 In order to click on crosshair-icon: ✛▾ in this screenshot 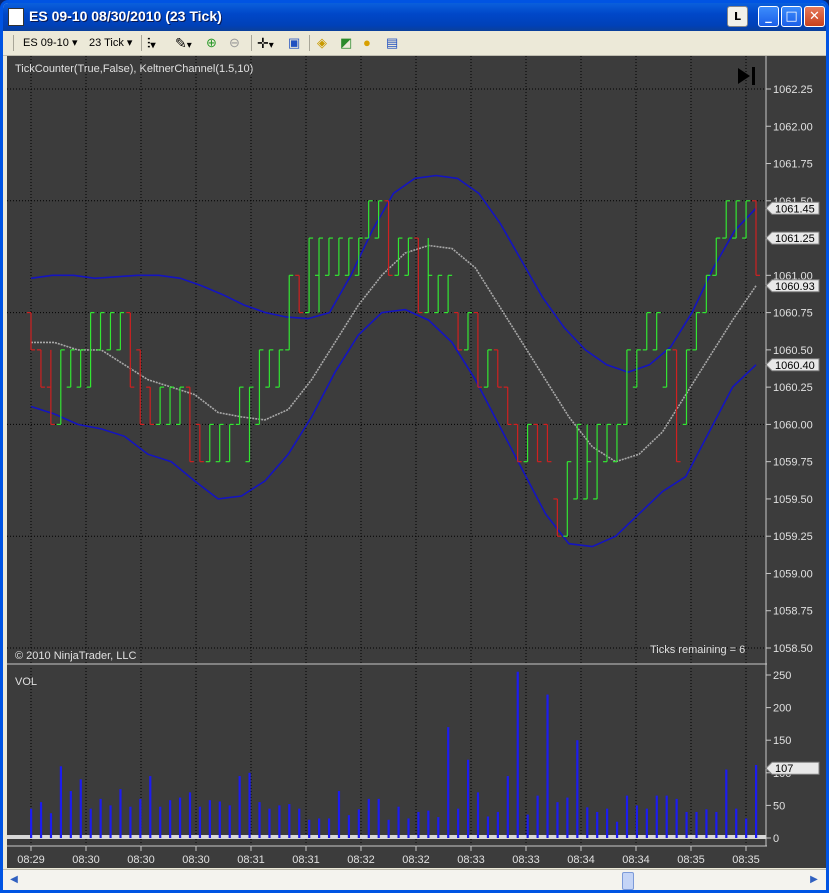, I will do `click(265, 43)`.